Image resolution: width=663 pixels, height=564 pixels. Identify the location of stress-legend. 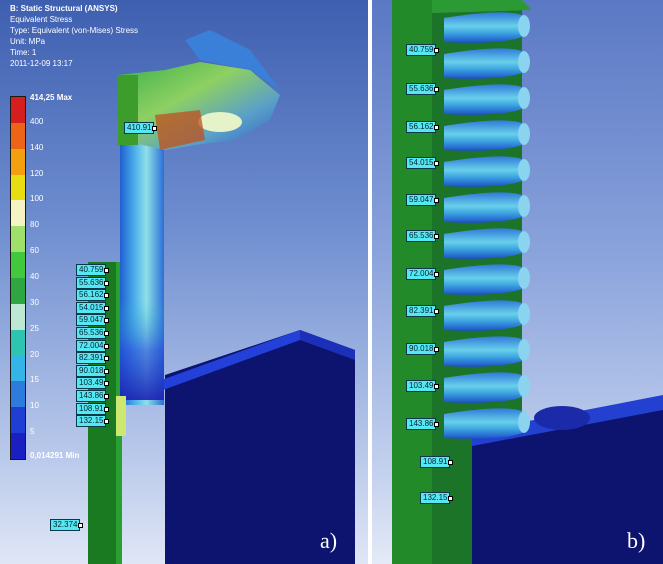
(18, 278).